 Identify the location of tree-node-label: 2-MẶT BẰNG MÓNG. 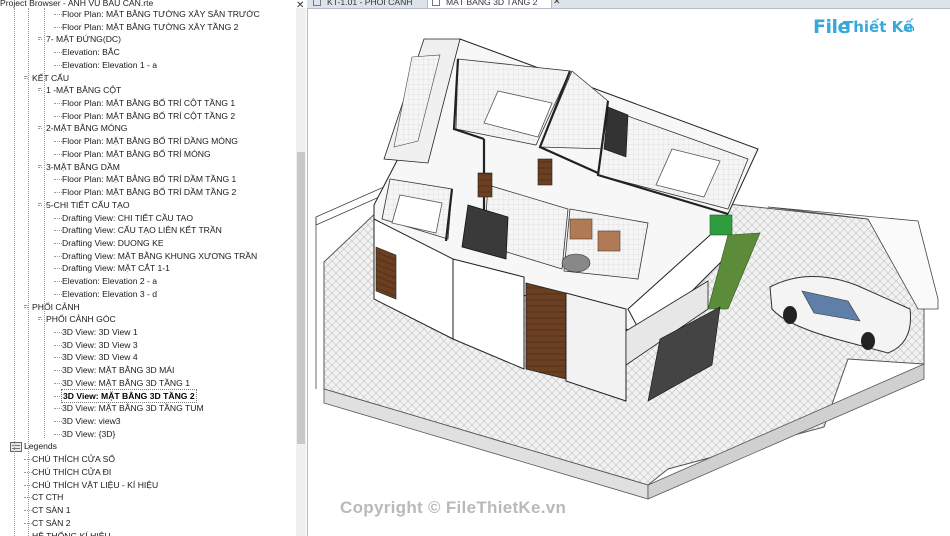
(87, 128).